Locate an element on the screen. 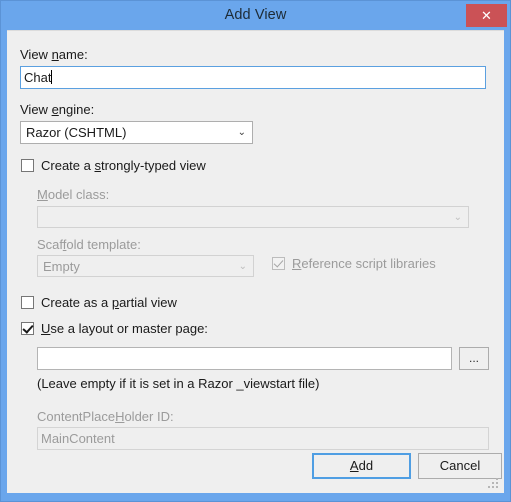  scaffold-template-label: Scaffold template: is located at coordinates (89, 244).